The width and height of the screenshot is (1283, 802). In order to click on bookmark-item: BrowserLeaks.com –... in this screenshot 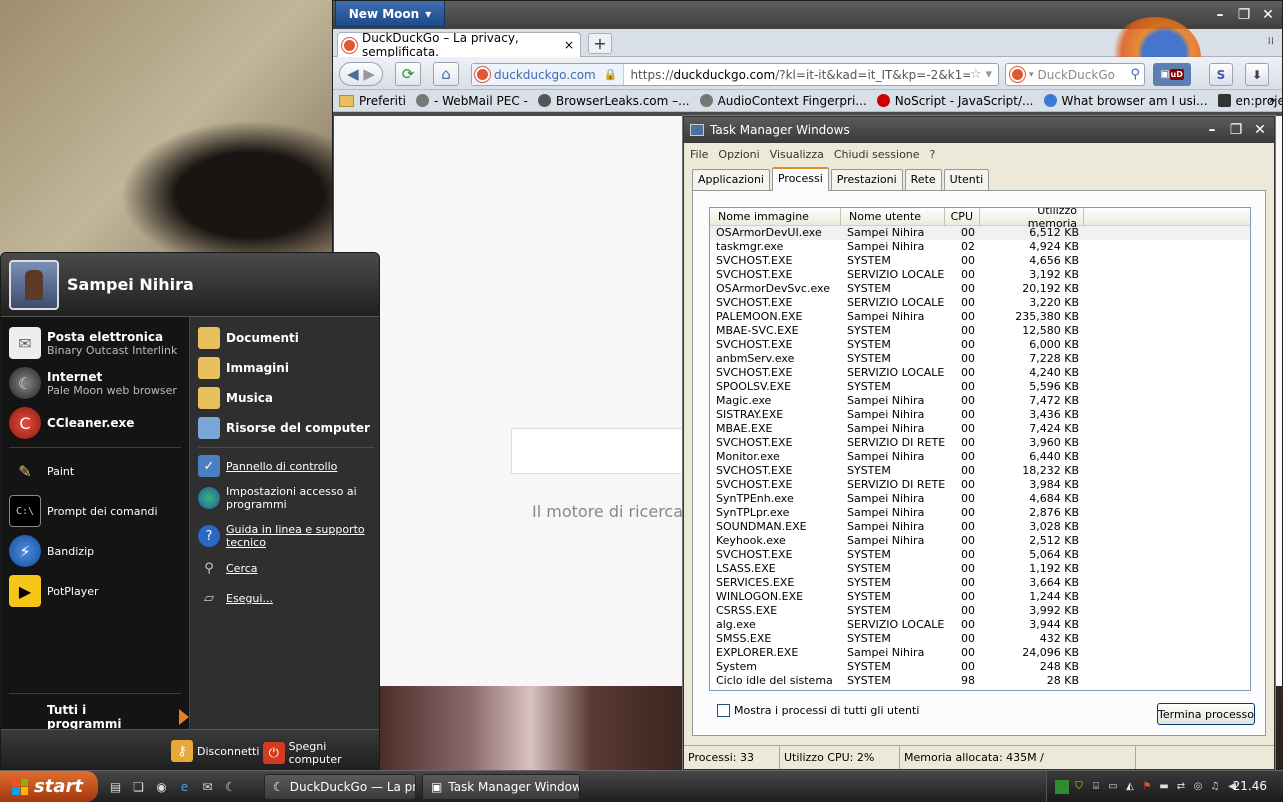, I will do `click(613, 101)`.